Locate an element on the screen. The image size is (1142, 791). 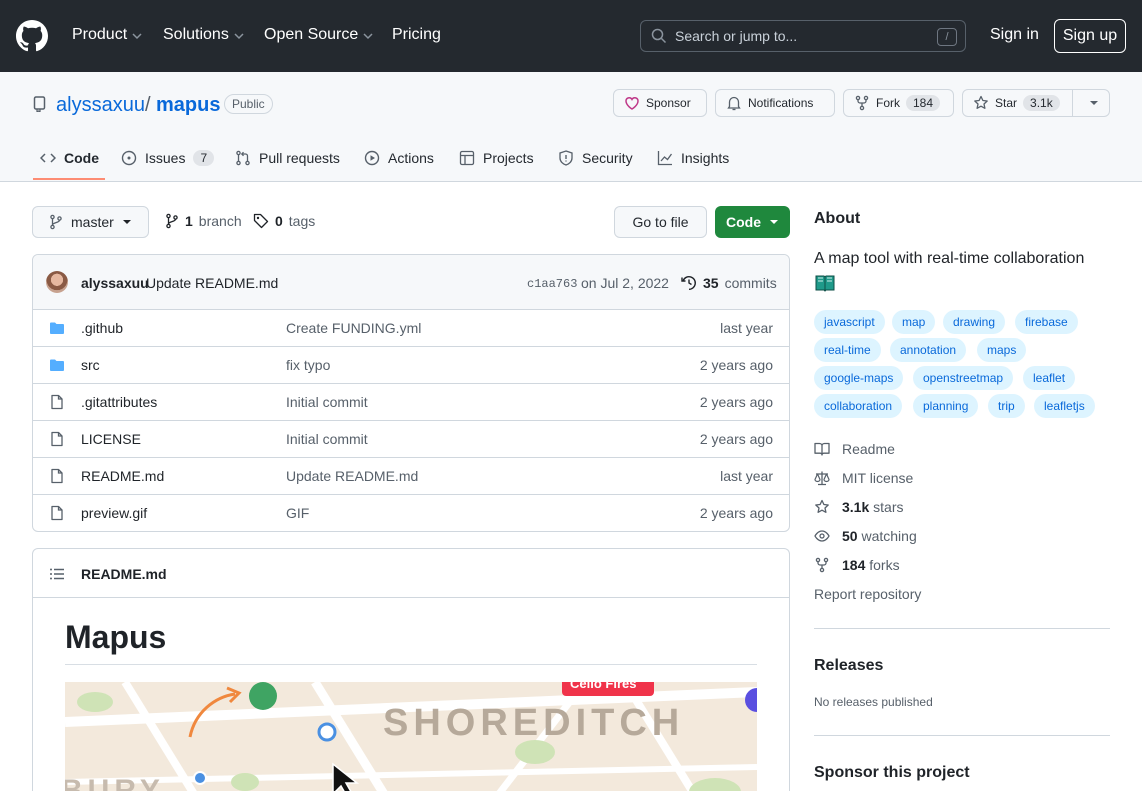
file-row: preview.gif GIF 2 years ago is located at coordinates (411, 512).